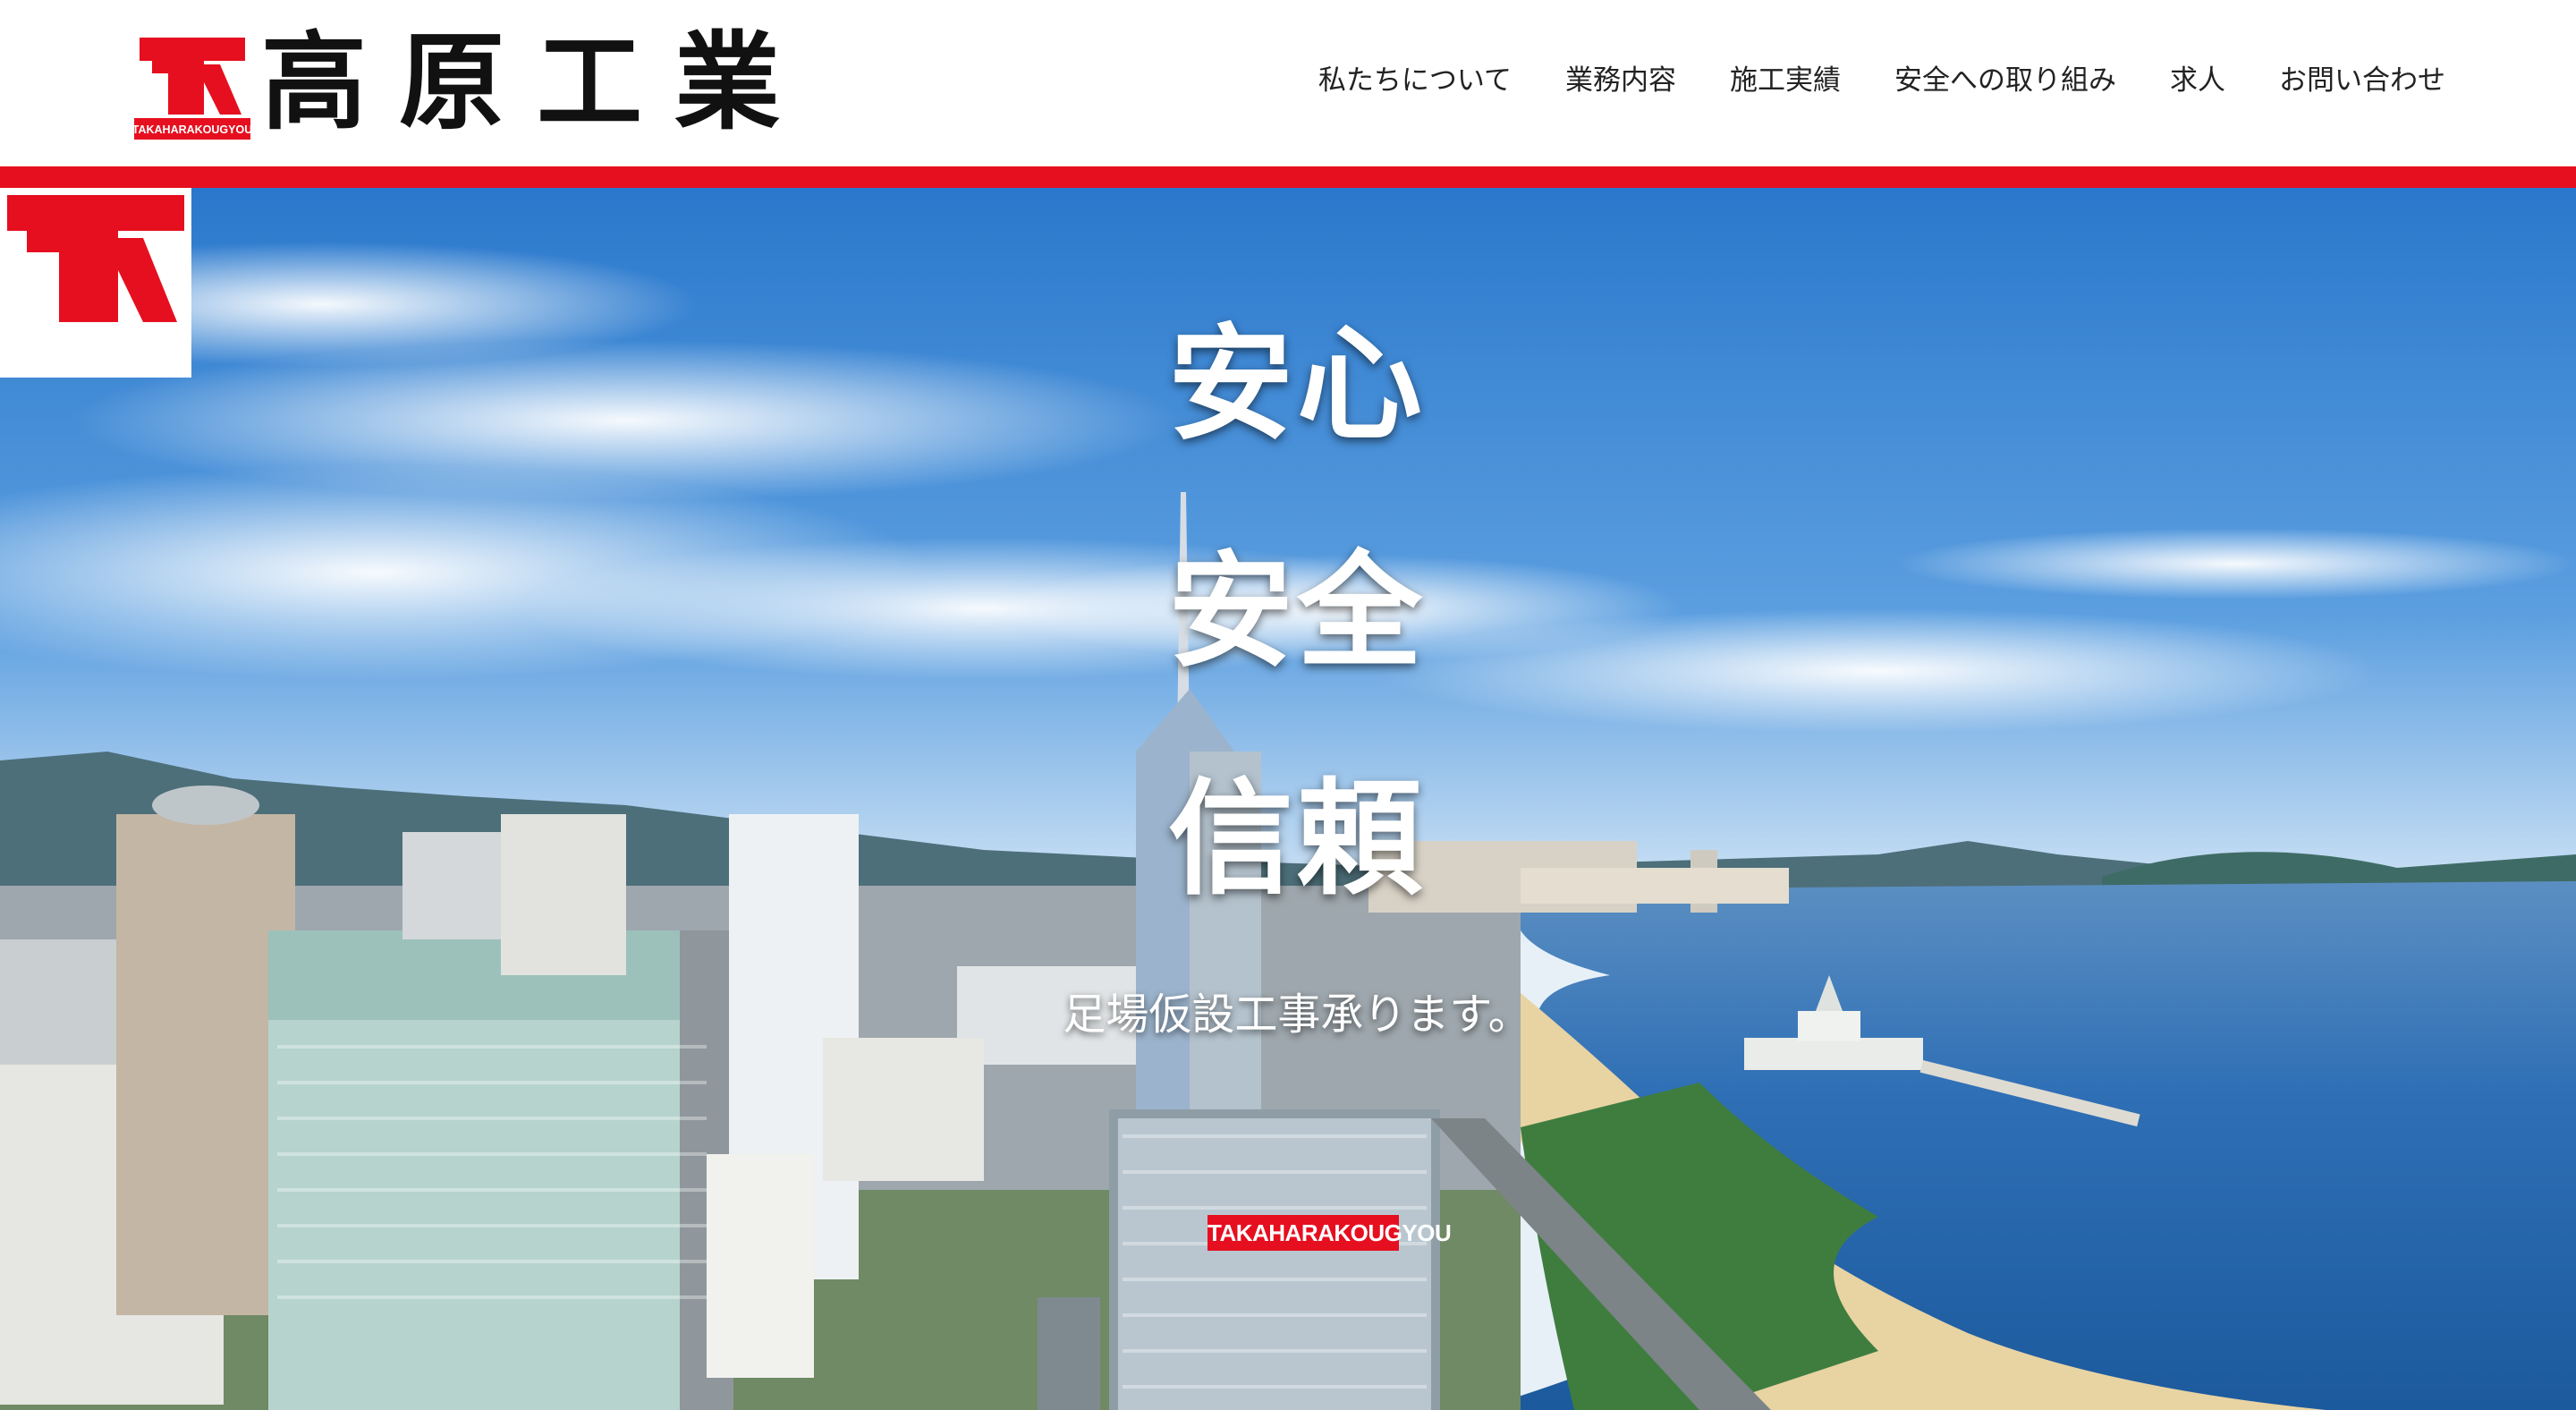  I want to click on hero-word-anzen: 安全, so click(1296, 612).